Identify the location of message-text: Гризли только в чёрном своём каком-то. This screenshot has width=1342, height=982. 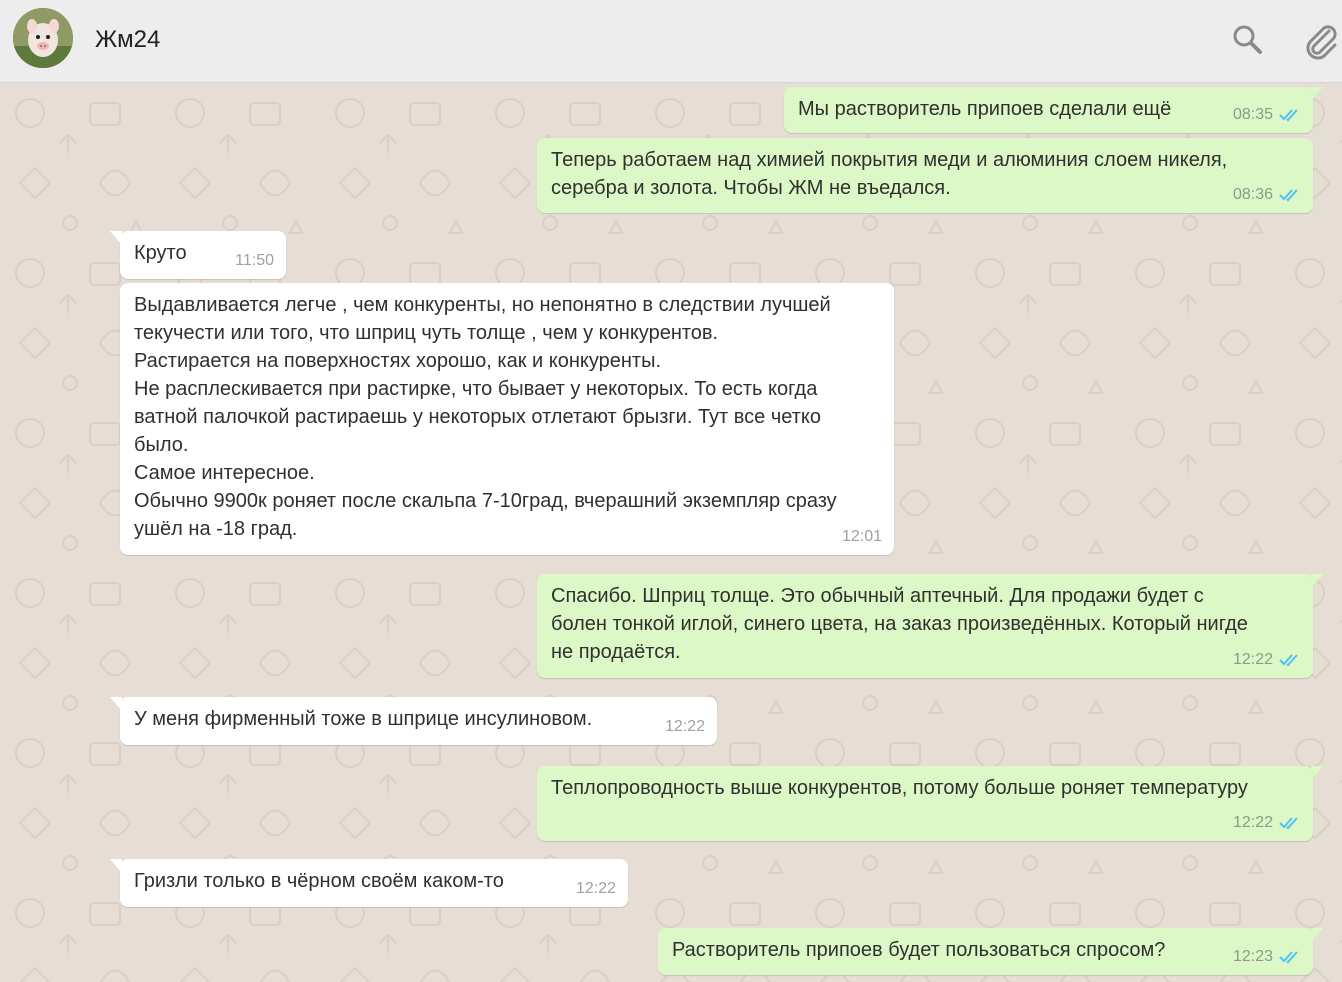
(319, 881).